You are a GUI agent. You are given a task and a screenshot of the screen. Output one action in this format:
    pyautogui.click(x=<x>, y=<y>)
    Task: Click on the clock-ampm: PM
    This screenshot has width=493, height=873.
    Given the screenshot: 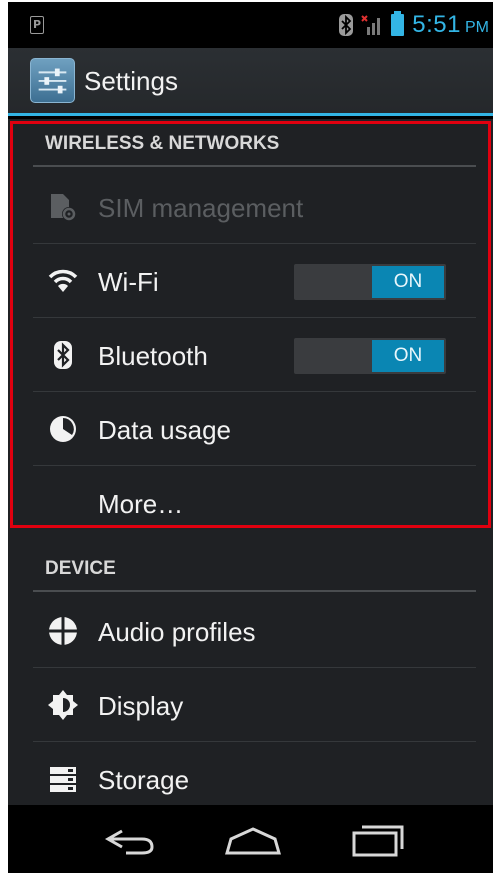 What is the action you would take?
    pyautogui.click(x=477, y=27)
    